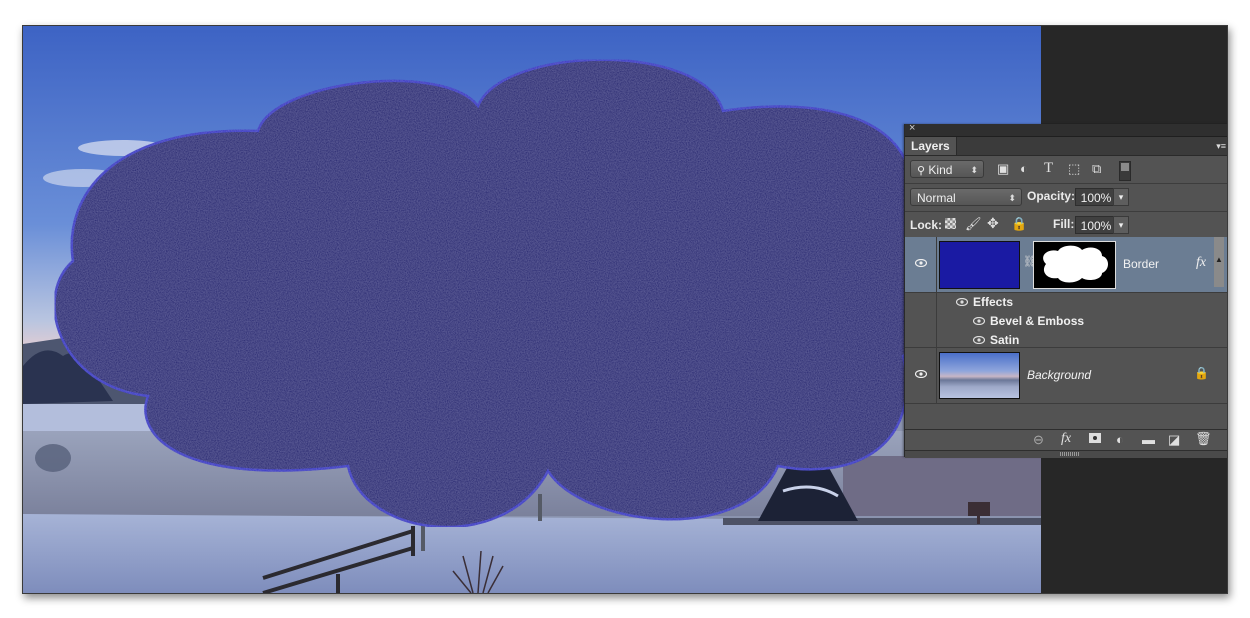 This screenshot has width=1250, height=618. What do you see at coordinates (1121, 225) in the screenshot?
I see `fill-slider-button: ▾` at bounding box center [1121, 225].